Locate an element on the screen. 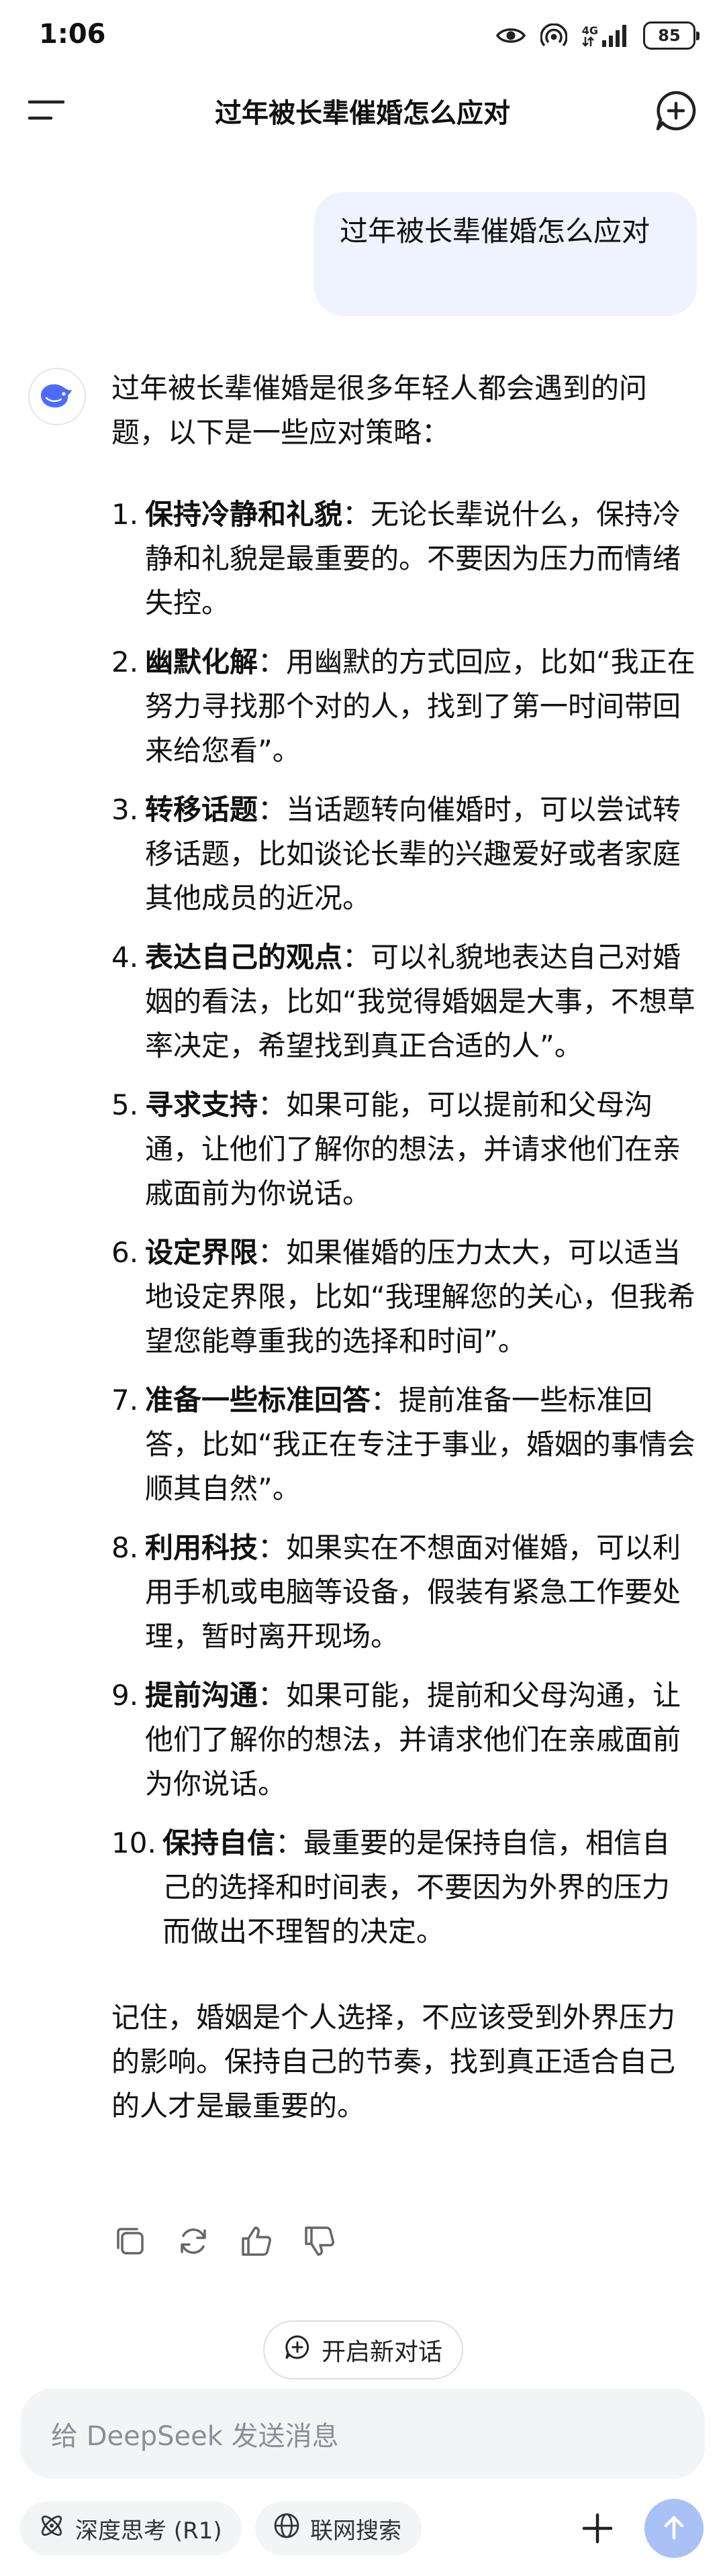 This screenshot has width=725, height=2576. new-chat-label: 开启新对话 is located at coordinates (382, 2352).